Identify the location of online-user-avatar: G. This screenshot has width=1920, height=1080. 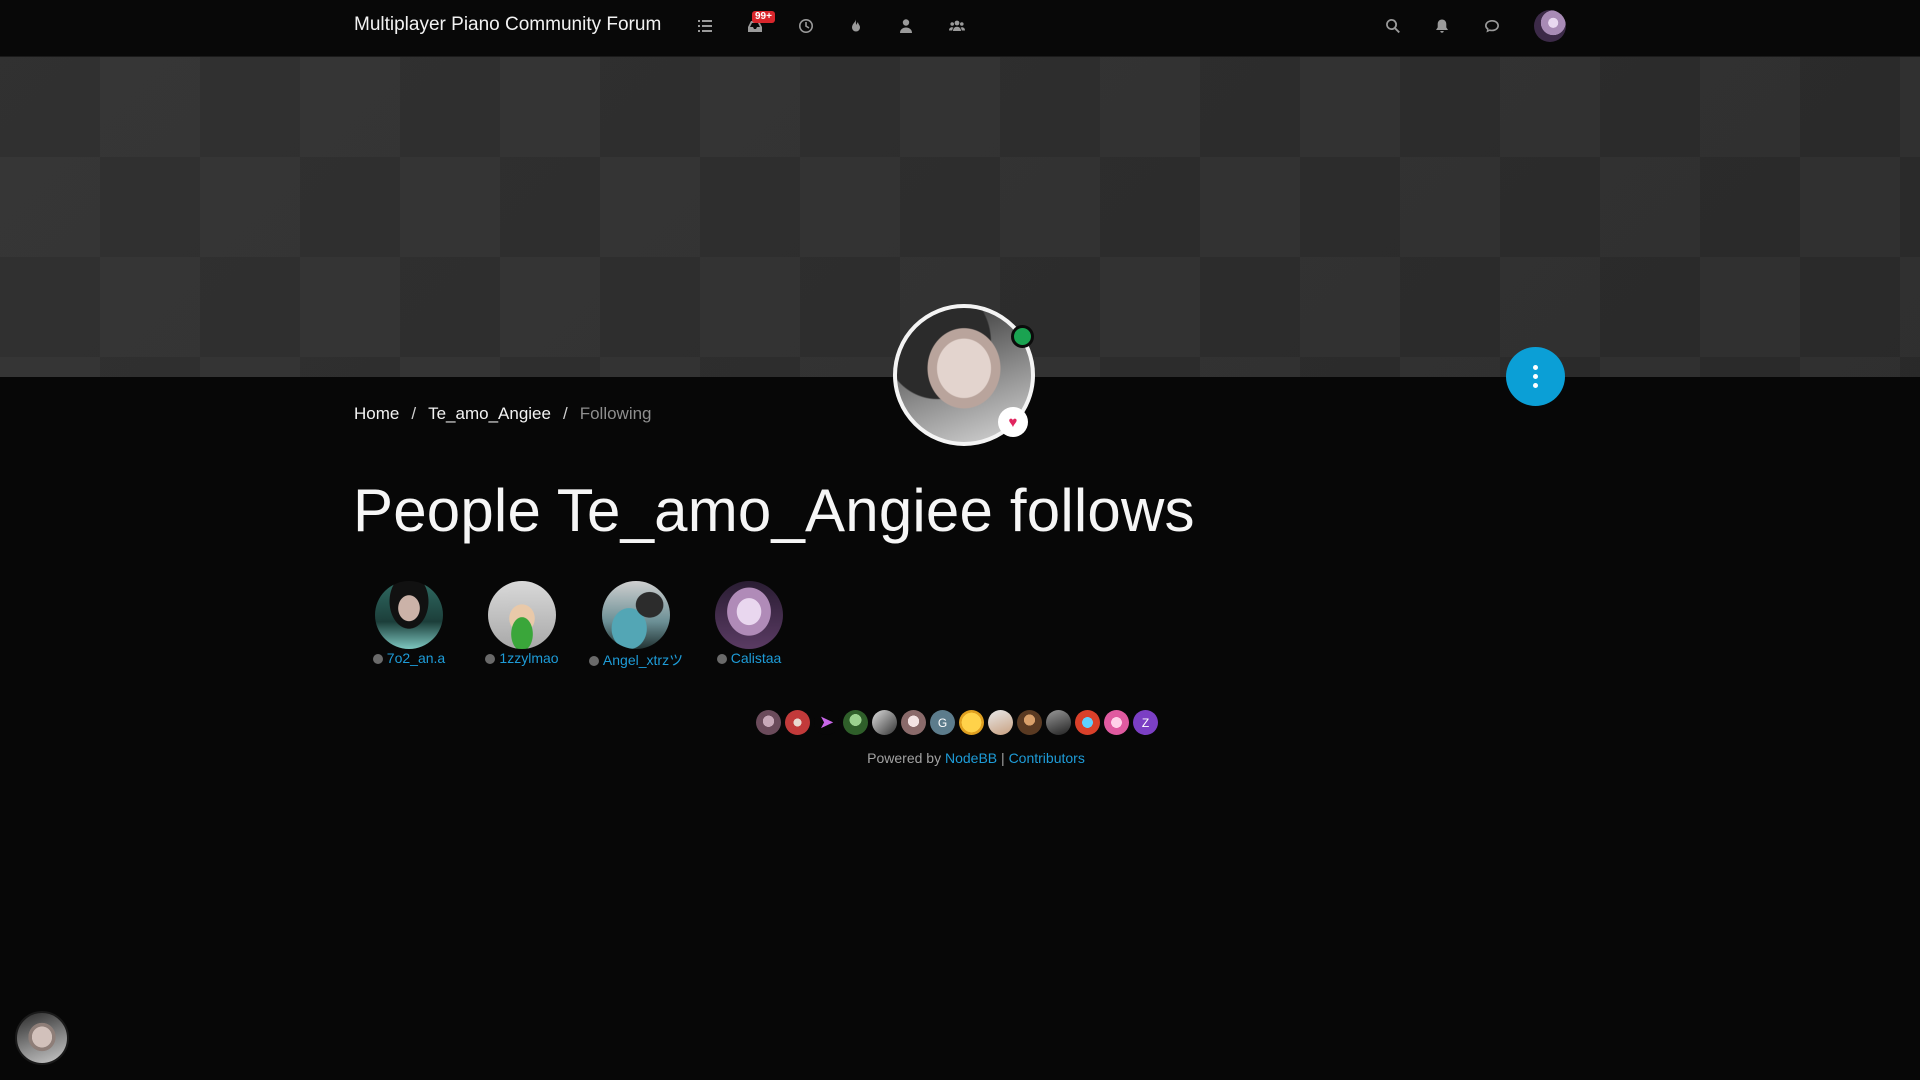
(942, 722).